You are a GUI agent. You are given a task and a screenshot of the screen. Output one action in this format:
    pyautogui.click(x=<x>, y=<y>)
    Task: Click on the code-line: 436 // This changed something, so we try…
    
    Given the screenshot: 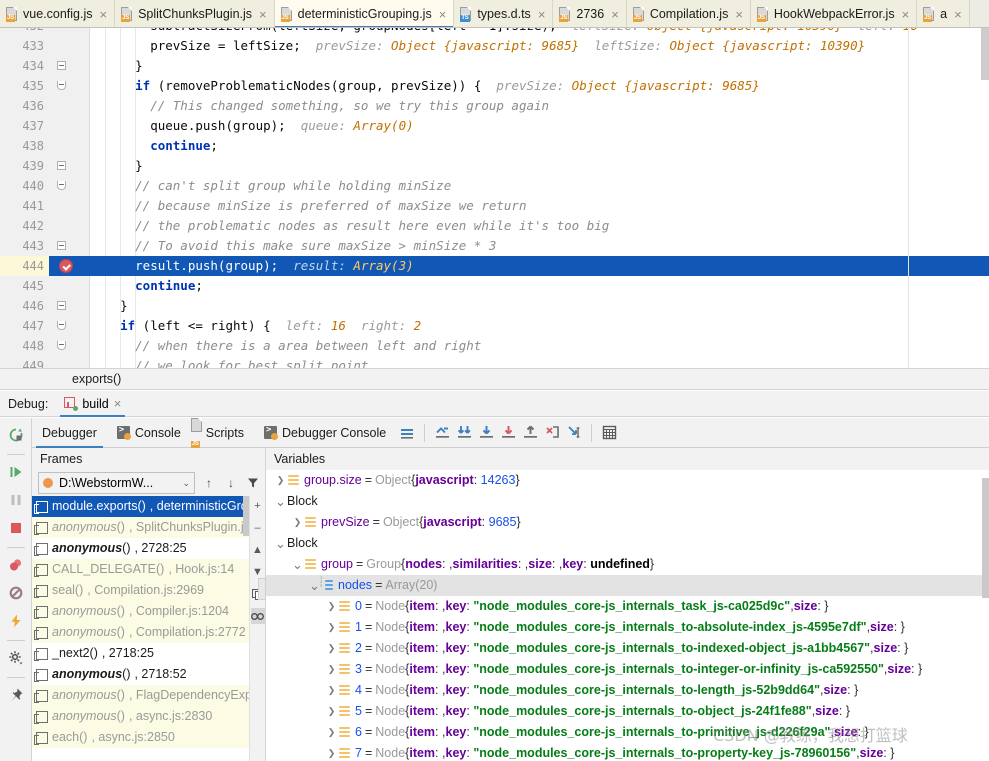 What is the action you would take?
    pyautogui.click(x=494, y=106)
    